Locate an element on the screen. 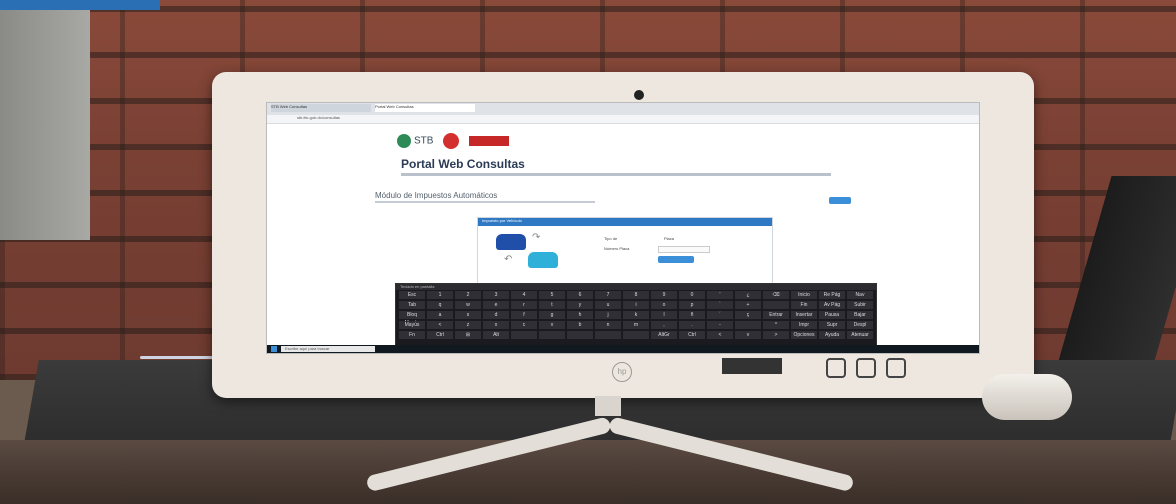  keyboard-key: Supr is located at coordinates (832, 325).